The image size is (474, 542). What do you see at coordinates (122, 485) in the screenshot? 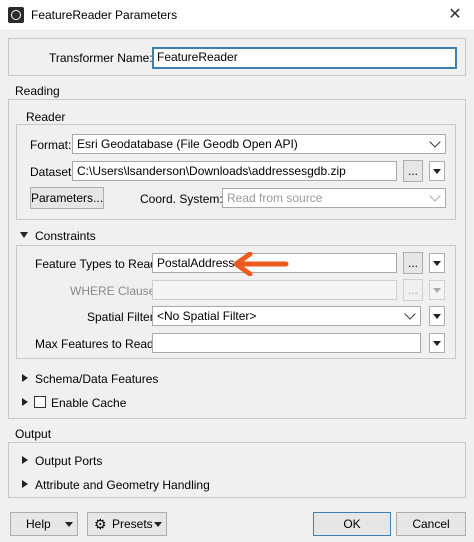
I see `attribute-geometry-title: Attribute and Geometry Handling` at bounding box center [122, 485].